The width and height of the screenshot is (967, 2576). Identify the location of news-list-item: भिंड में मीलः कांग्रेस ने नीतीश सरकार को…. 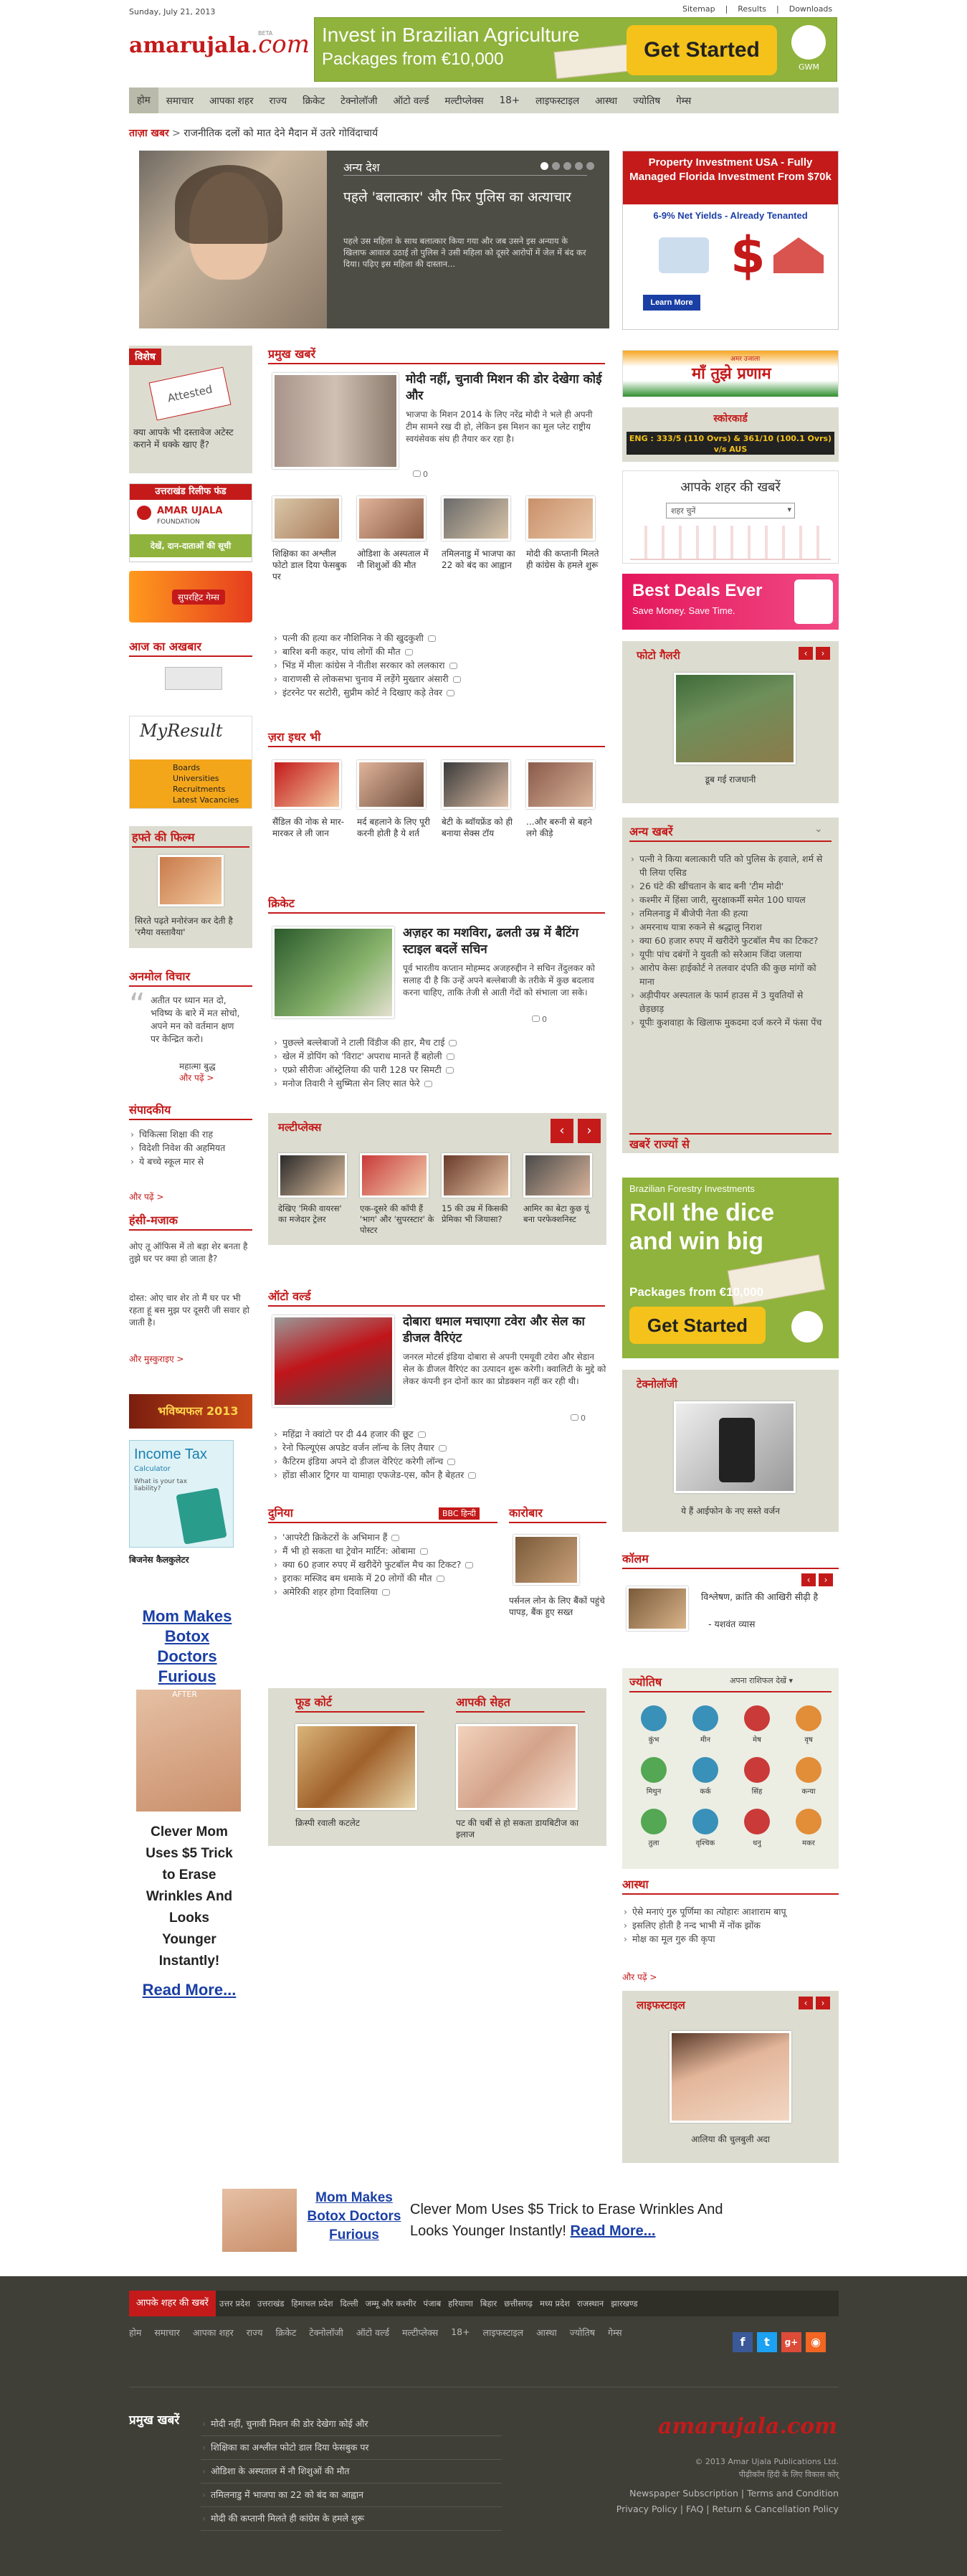
(437, 665).